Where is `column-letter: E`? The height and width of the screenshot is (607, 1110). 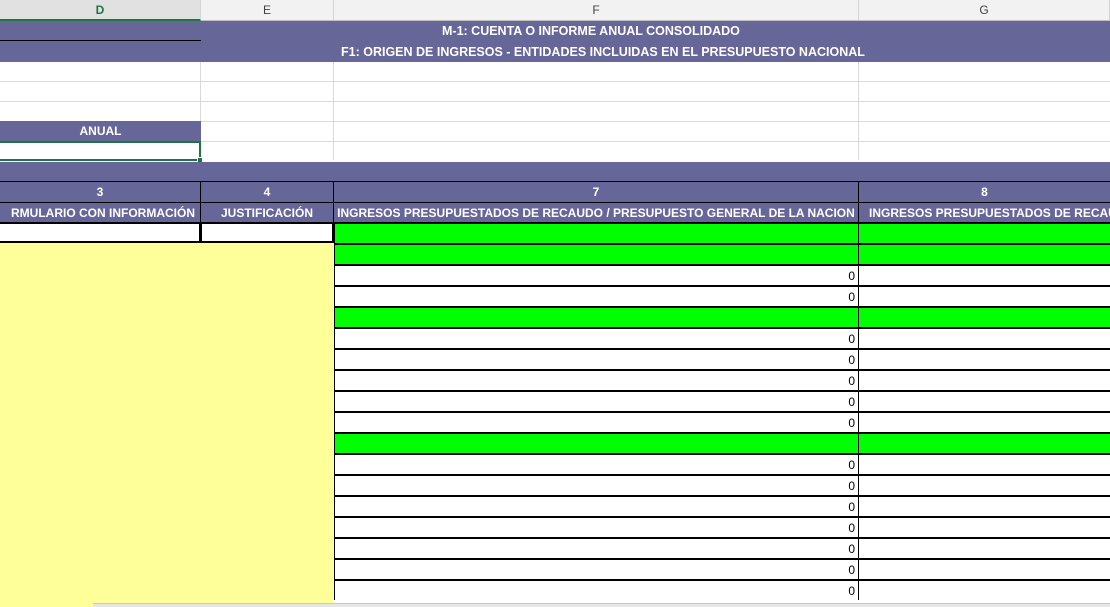
column-letter: E is located at coordinates (266, 10).